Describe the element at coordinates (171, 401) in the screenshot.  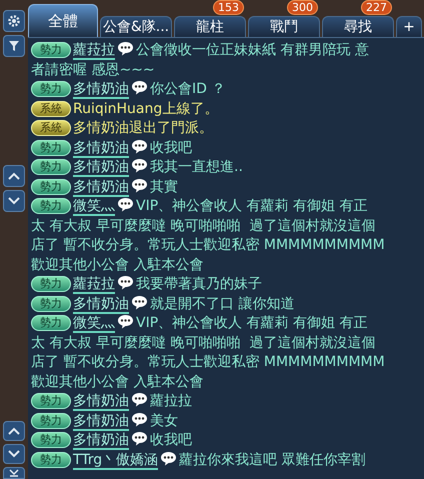
I see `message-text: 蘿拉拉` at that location.